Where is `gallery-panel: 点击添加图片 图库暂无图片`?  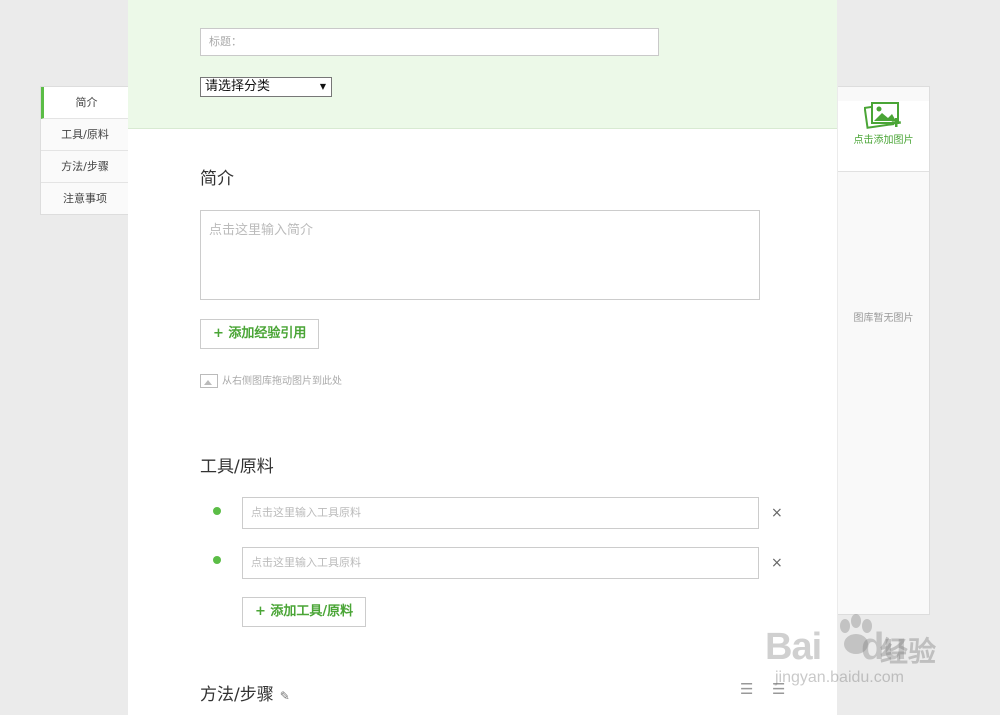 gallery-panel: 点击添加图片 图库暂无图片 is located at coordinates (884, 350).